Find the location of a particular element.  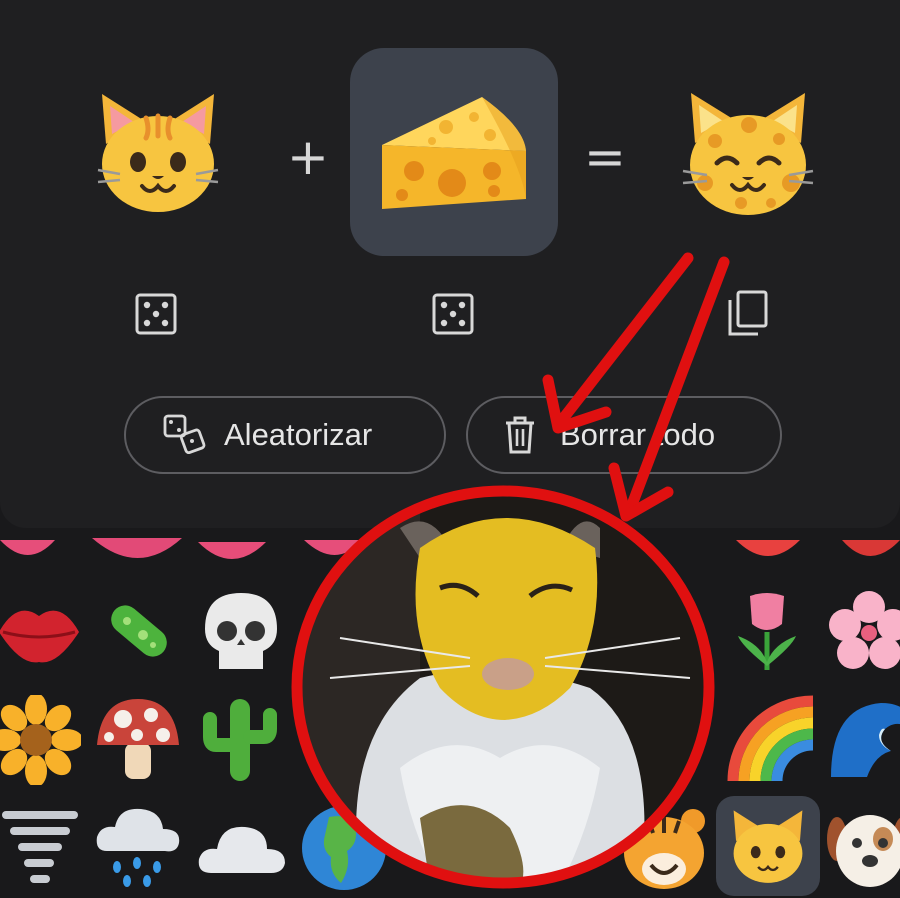

randomize-button: Aleatorizar is located at coordinates (285, 435).